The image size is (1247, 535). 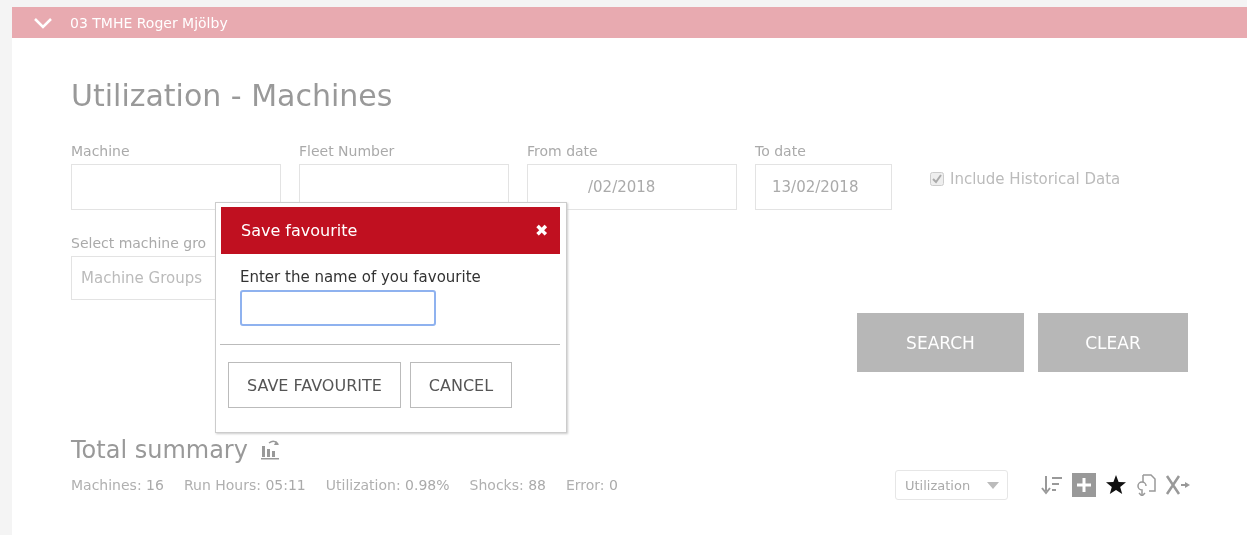 What do you see at coordinates (101, 151) in the screenshot?
I see `field-label: Machine` at bounding box center [101, 151].